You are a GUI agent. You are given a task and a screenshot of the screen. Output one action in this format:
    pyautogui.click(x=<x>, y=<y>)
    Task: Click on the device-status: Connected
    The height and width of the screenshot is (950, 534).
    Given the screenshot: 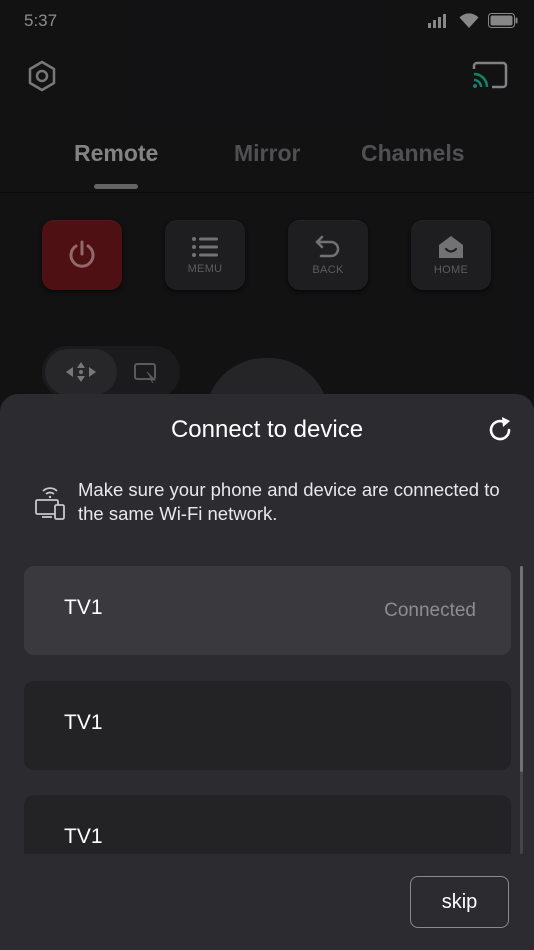 What is the action you would take?
    pyautogui.click(x=430, y=610)
    